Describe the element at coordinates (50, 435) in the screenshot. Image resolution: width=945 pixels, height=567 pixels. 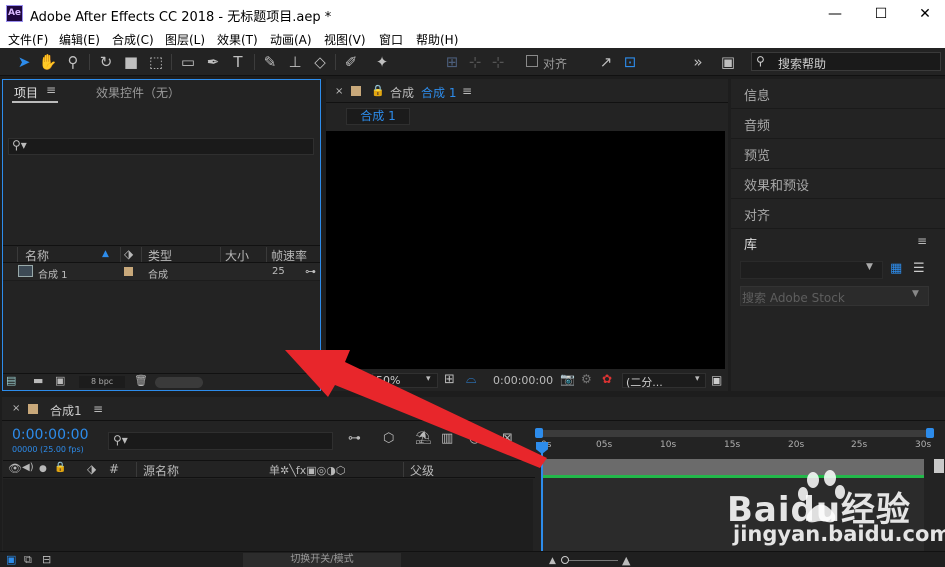
I see `timeline-current-time: 0:00:00:00` at that location.